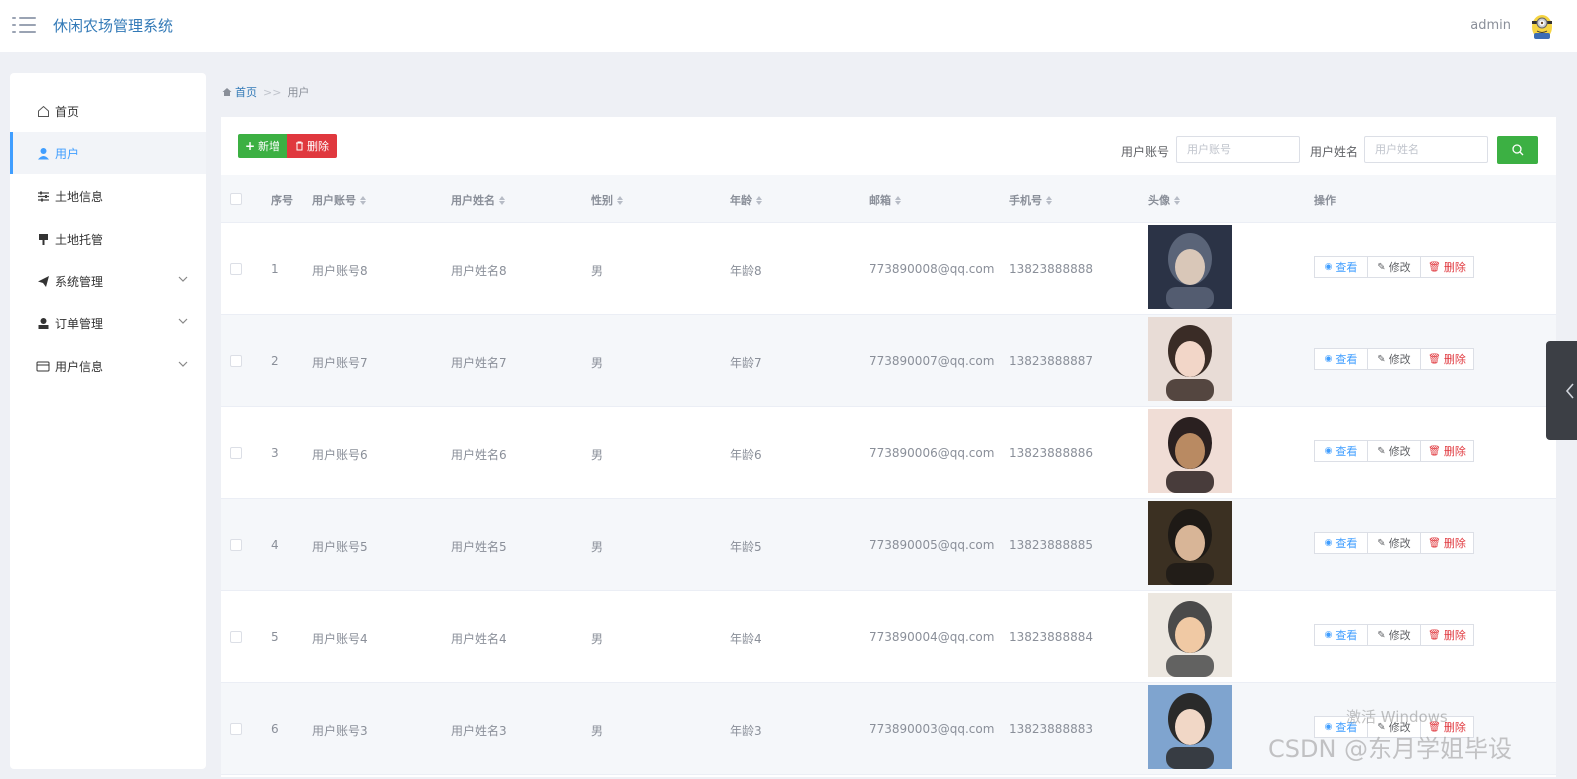  Describe the element at coordinates (620, 200) in the screenshot. I see `sort-icon` at that location.